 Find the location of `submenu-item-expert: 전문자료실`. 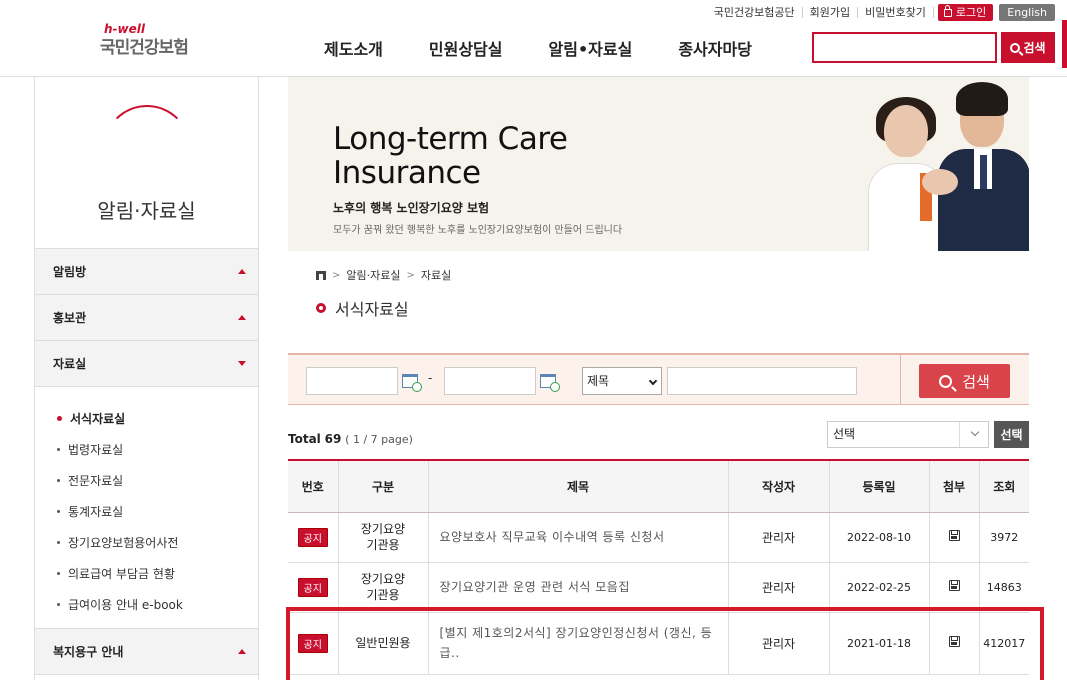

submenu-item-expert: 전문자료실 is located at coordinates (157, 480).